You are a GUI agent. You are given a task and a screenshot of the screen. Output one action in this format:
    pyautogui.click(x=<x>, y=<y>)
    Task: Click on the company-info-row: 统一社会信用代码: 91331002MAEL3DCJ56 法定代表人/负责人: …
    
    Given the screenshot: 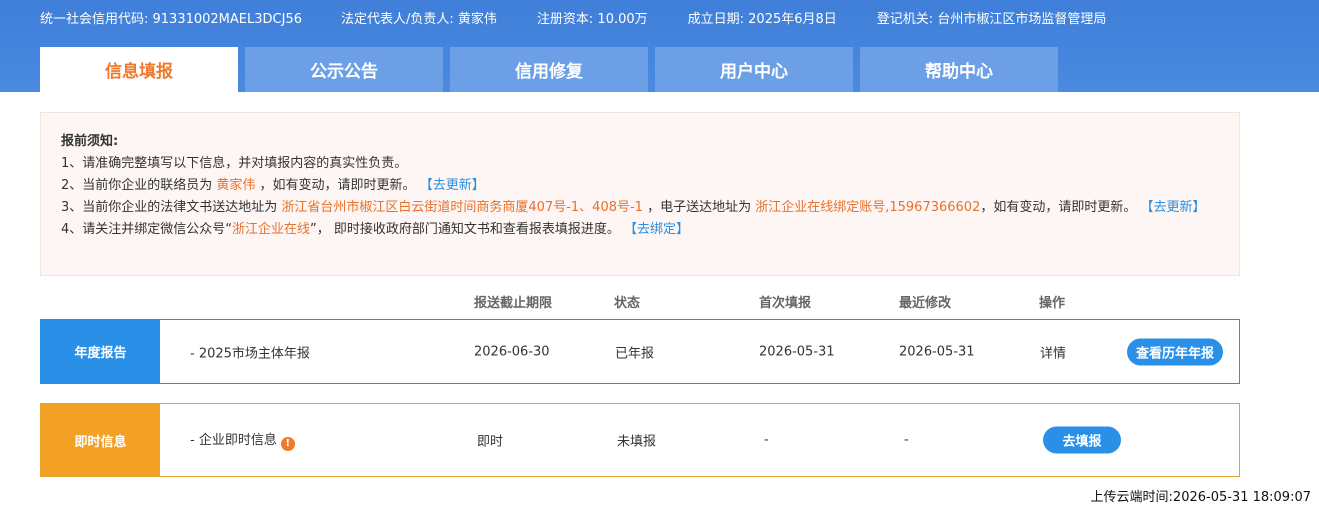 What is the action you would take?
    pyautogui.click(x=593, y=20)
    